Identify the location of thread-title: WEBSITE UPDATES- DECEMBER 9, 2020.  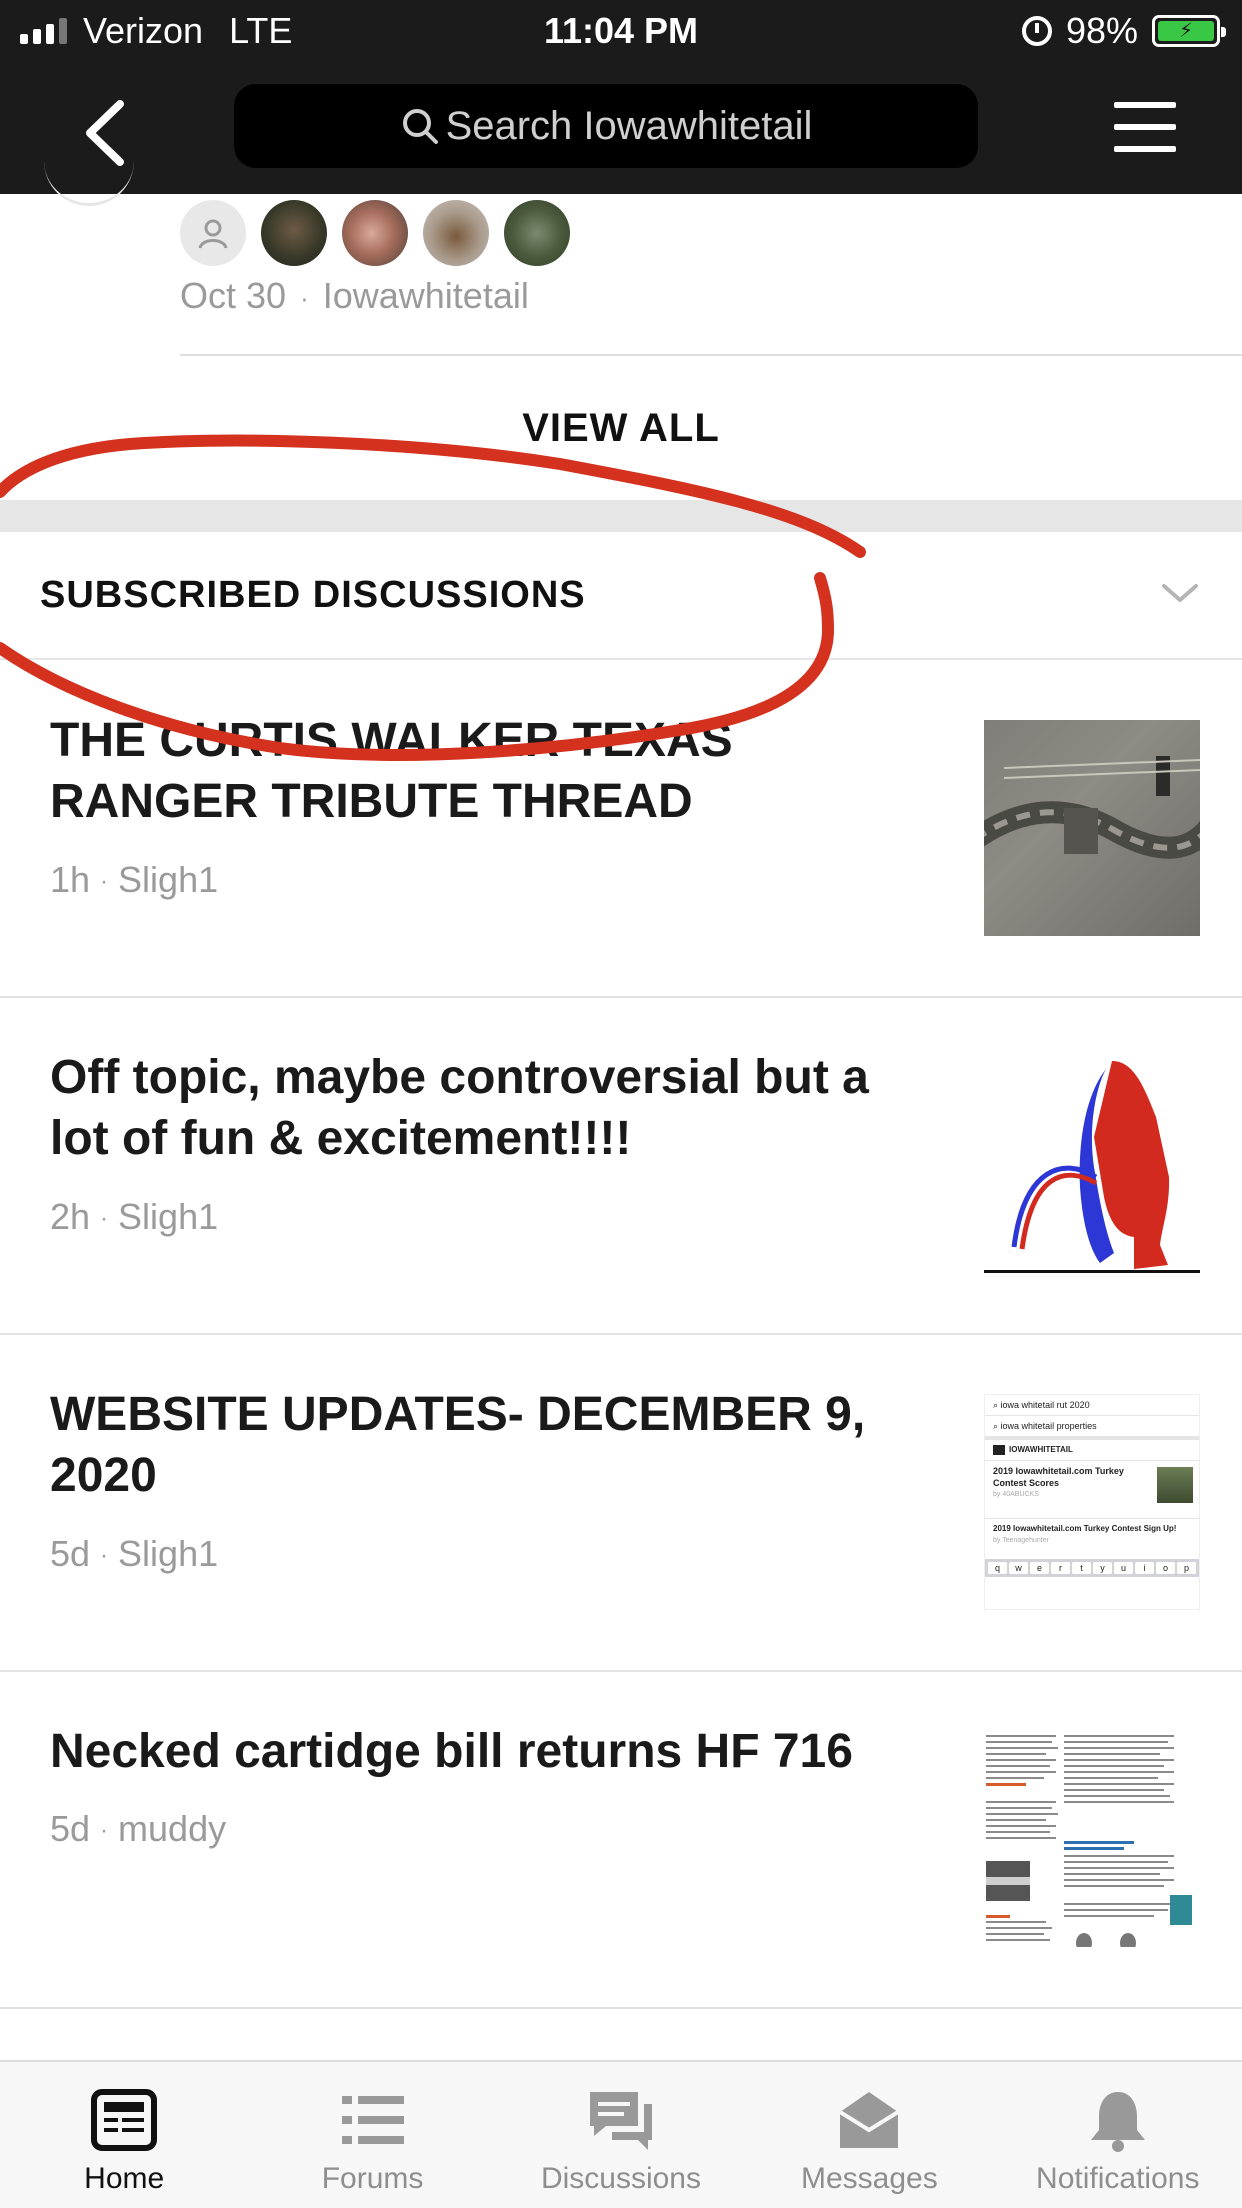
(458, 1445).